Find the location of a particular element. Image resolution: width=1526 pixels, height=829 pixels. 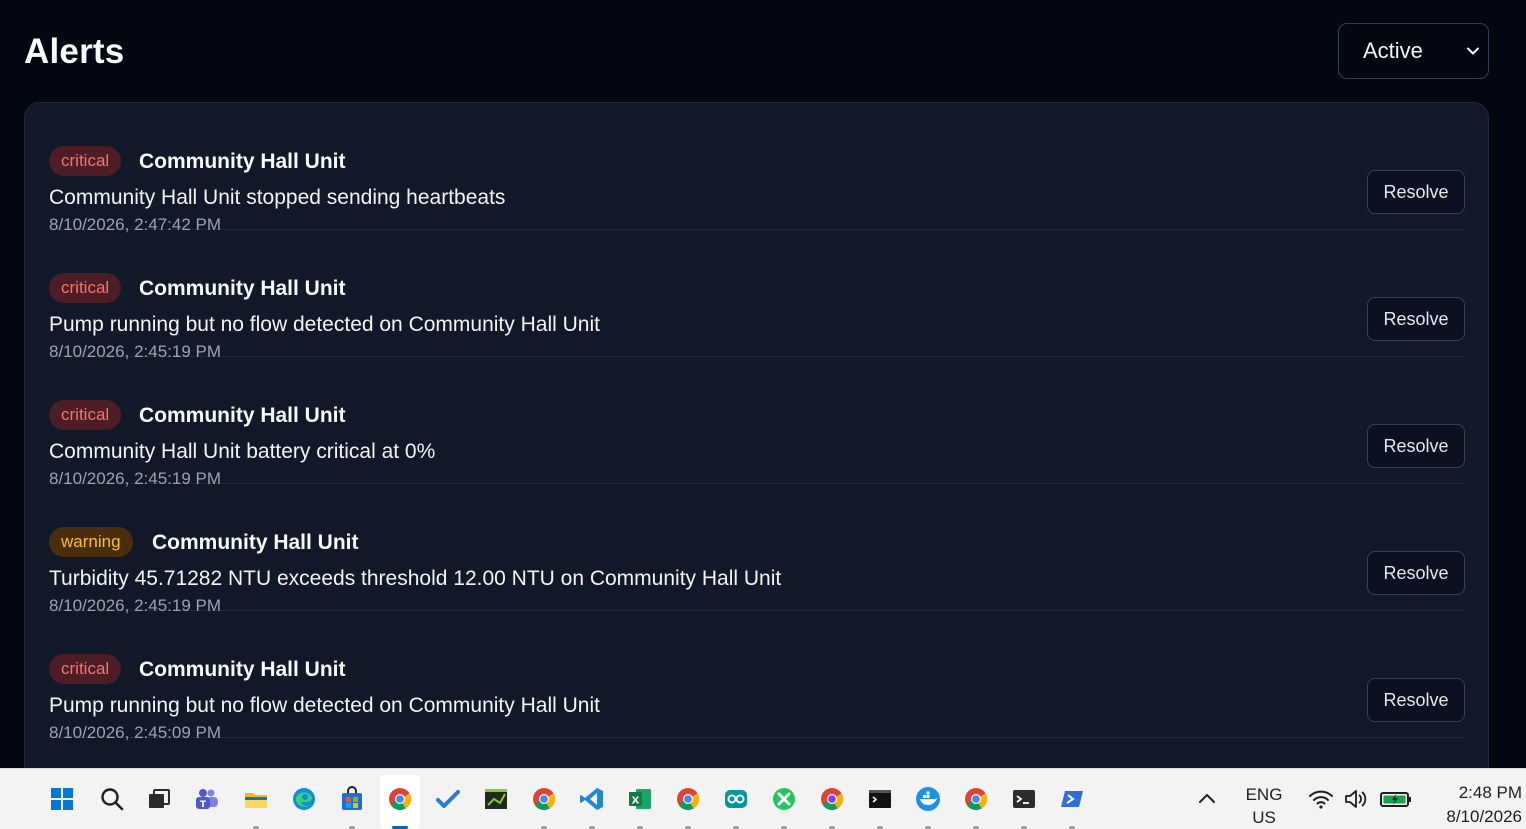

clock: 2:48 PM 8/10/2026 is located at coordinates (1476, 805).